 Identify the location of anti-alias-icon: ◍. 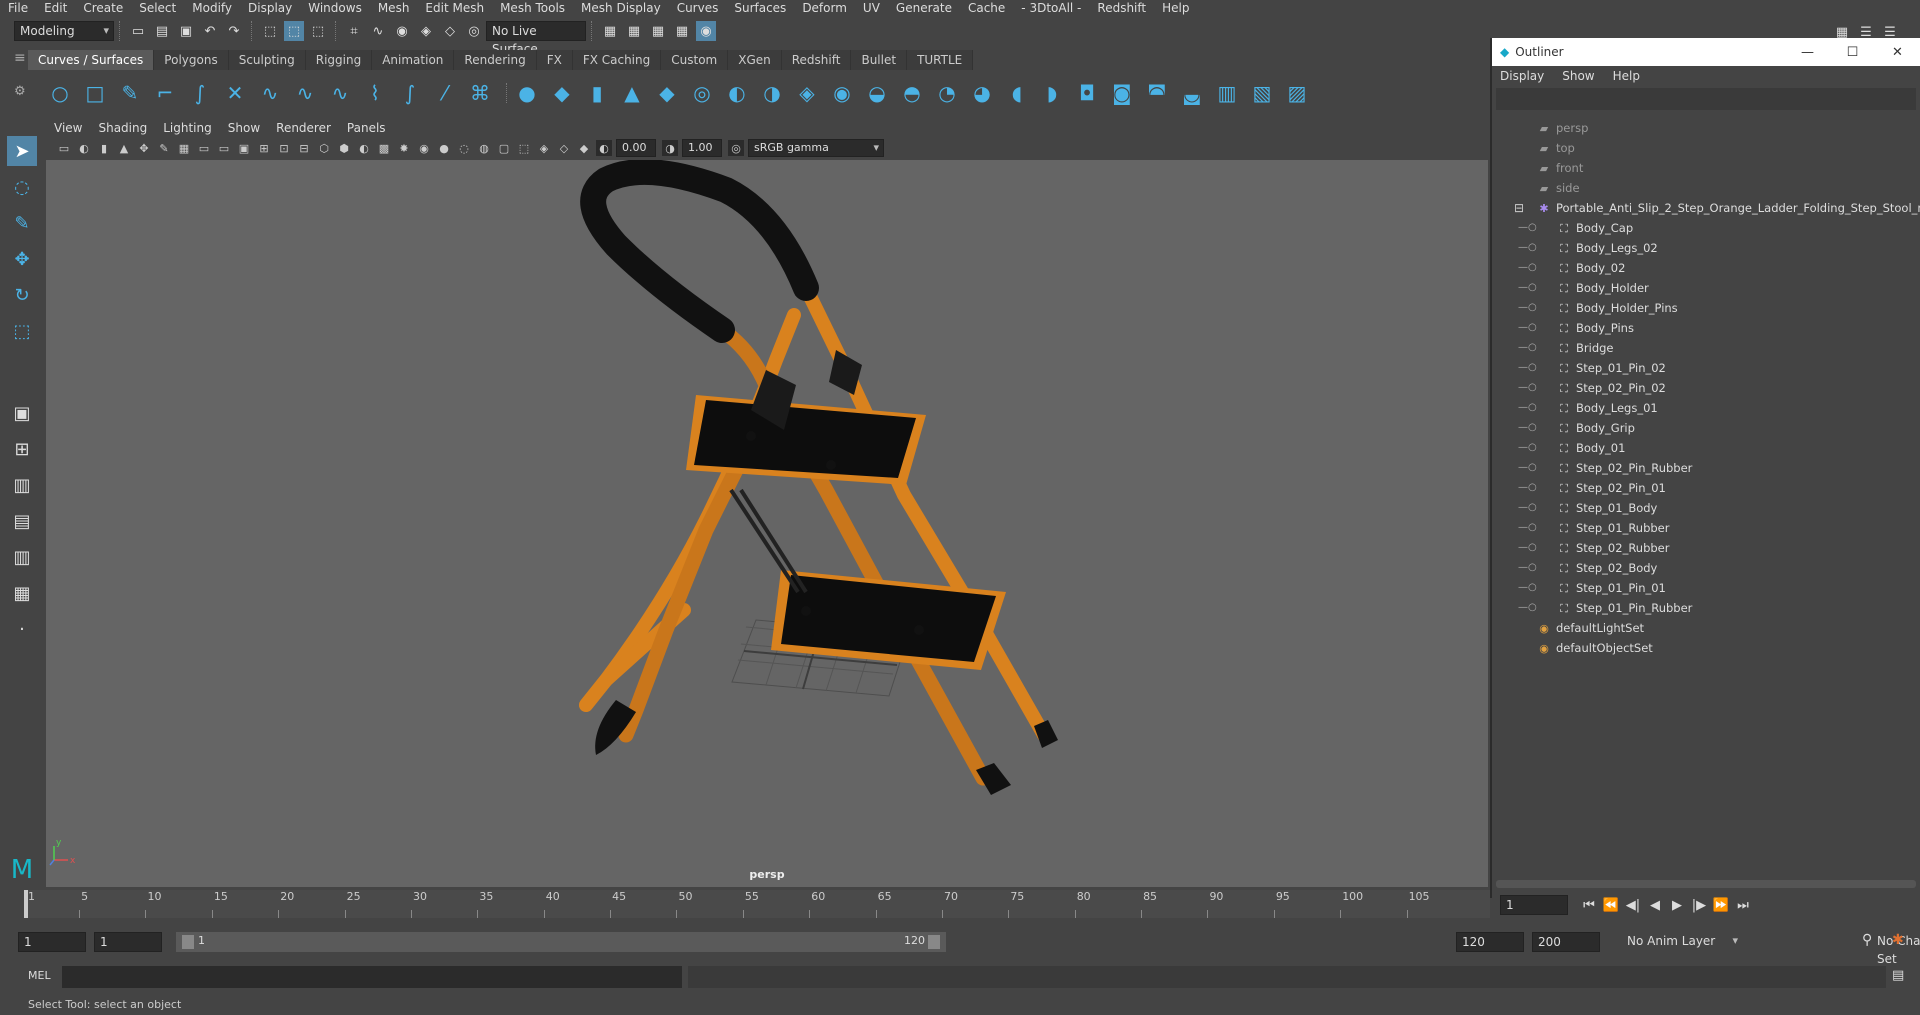
(484, 148).